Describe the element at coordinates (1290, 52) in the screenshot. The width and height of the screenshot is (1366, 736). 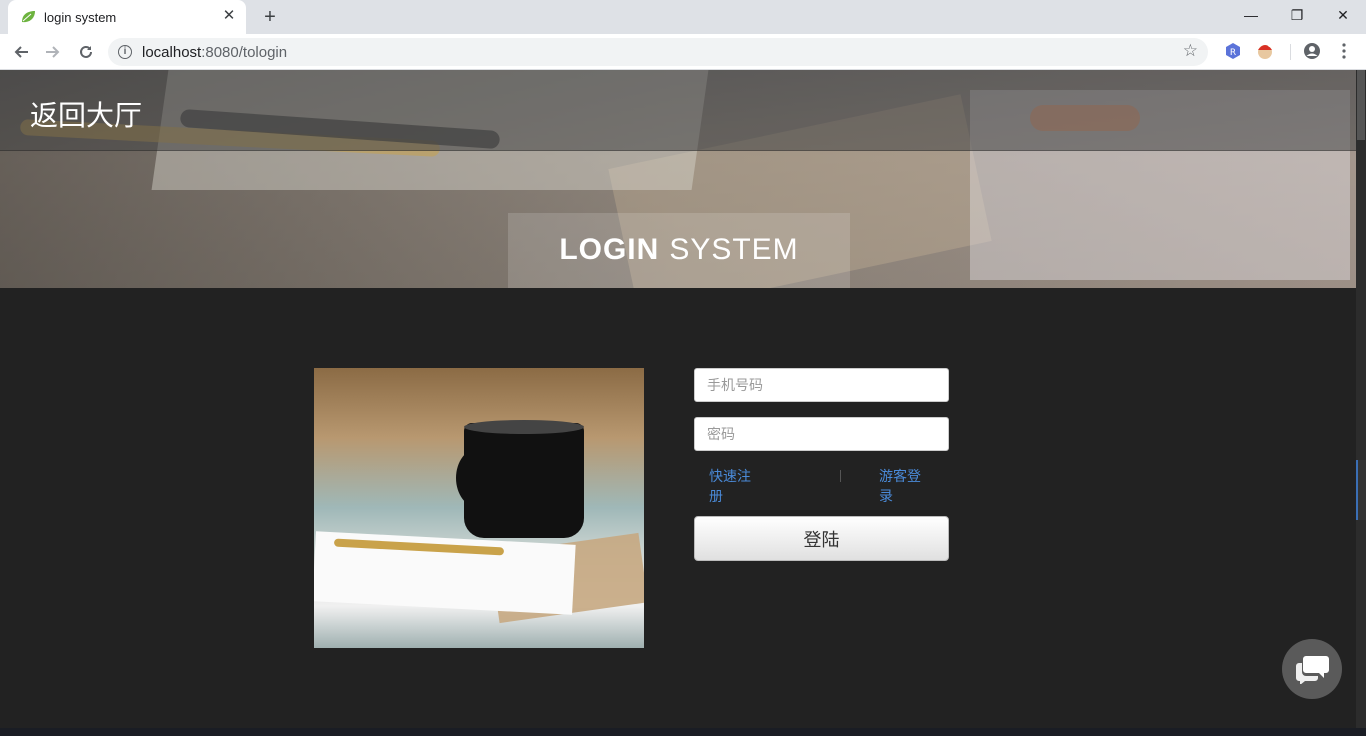
I see `toolbar-divider` at that location.